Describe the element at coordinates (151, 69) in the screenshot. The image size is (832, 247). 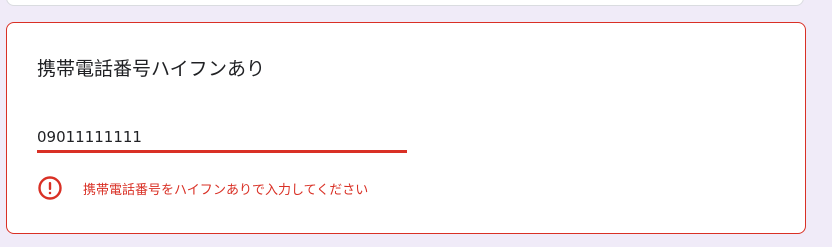
I see `question-title: 携帯電話番号ハイフンあり` at that location.